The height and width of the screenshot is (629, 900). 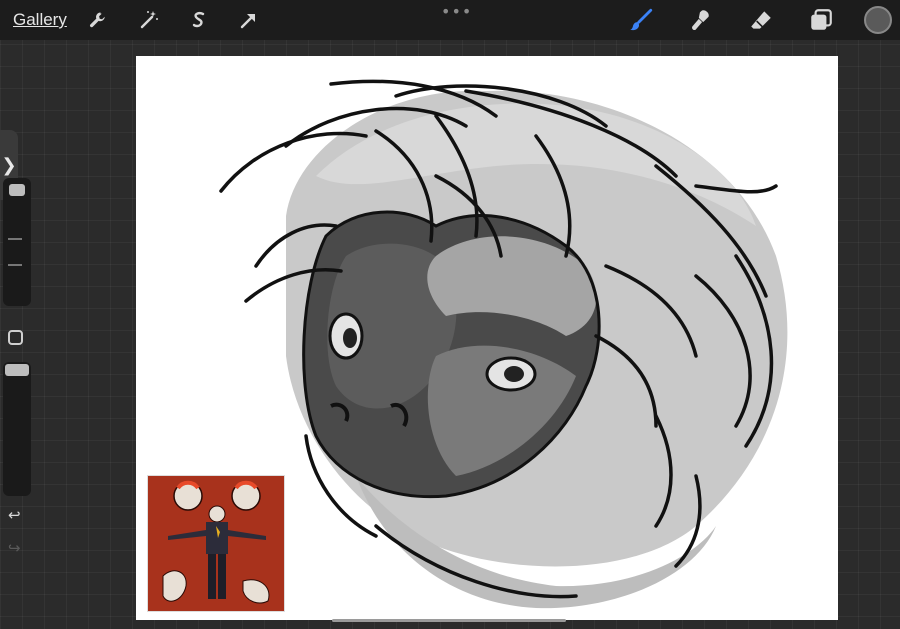 What do you see at coordinates (14, 548) in the screenshot?
I see `redo-icon: ↪` at bounding box center [14, 548].